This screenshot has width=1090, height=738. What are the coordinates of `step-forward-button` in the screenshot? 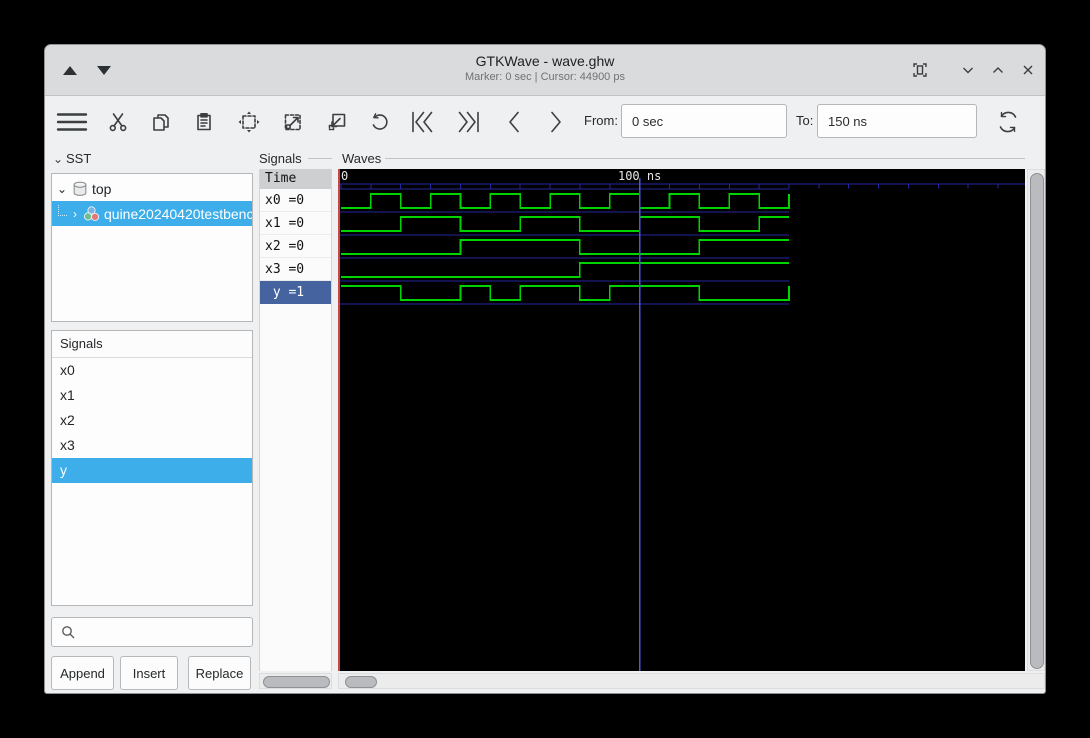 It's located at (556, 122).